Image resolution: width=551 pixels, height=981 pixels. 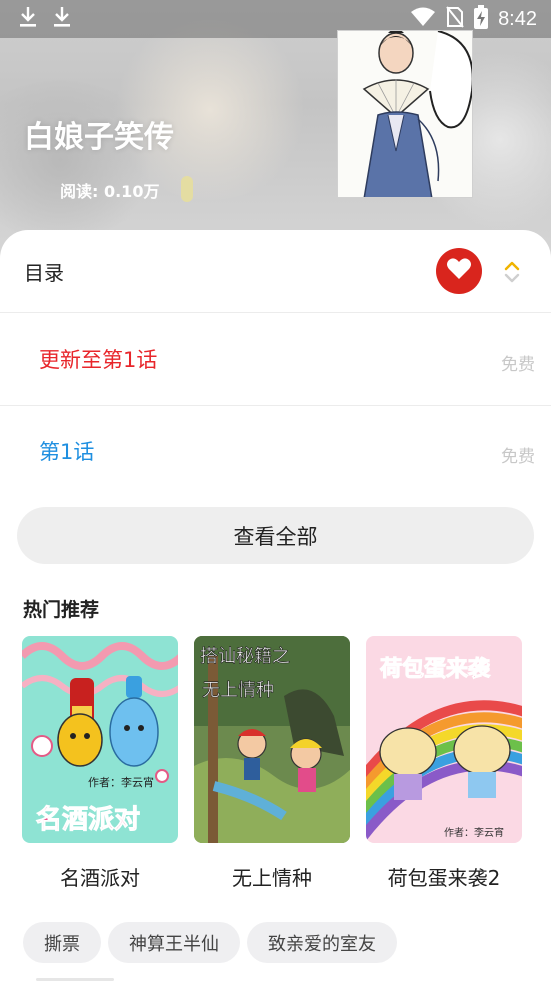 I want to click on recommend-title: 热门推荐, so click(x=61, y=610).